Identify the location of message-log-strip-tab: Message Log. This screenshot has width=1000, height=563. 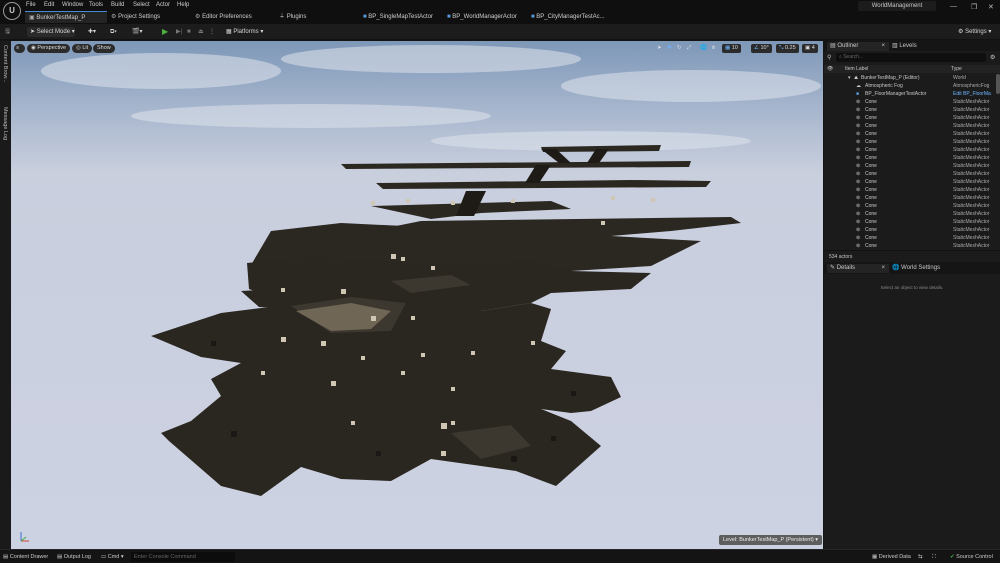
(5, 123).